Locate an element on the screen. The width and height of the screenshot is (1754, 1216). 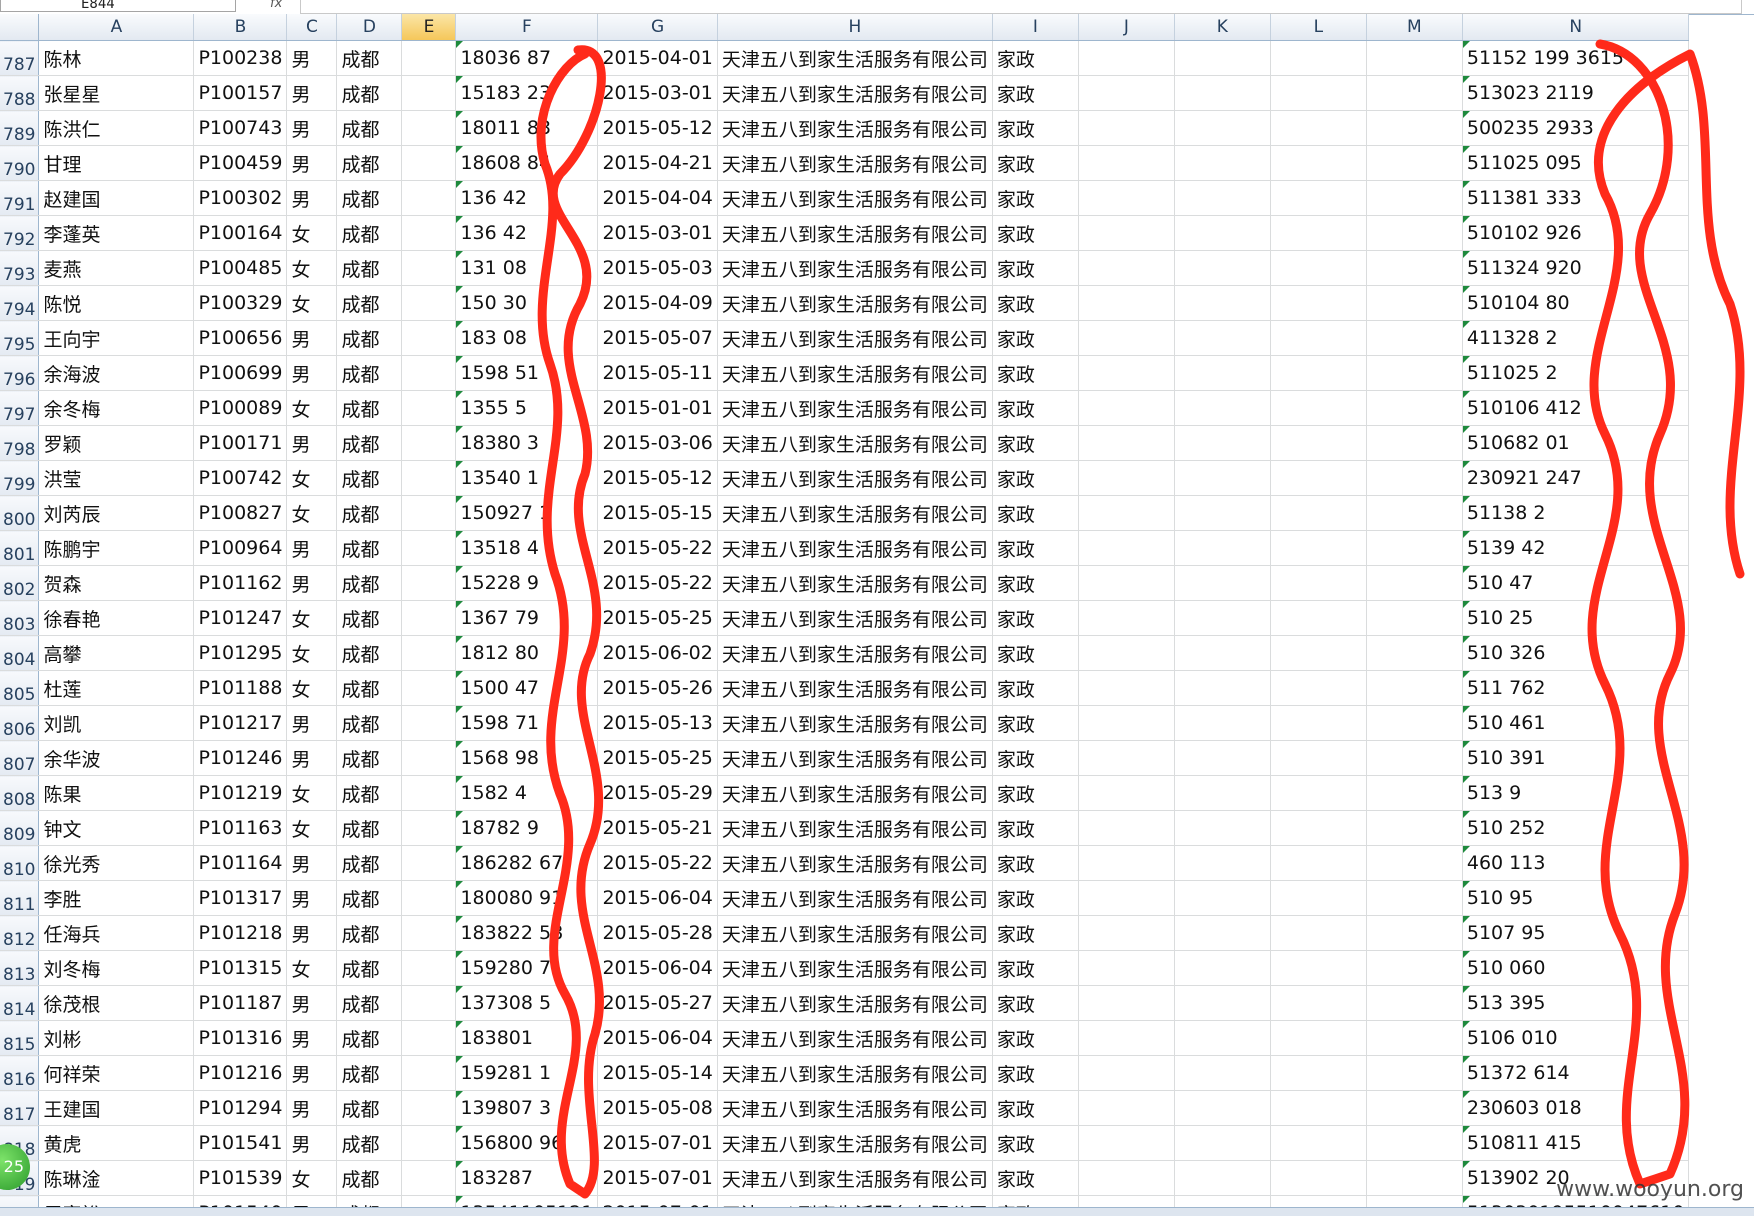
cell-name: 刘冬梅 is located at coordinates (116, 968).